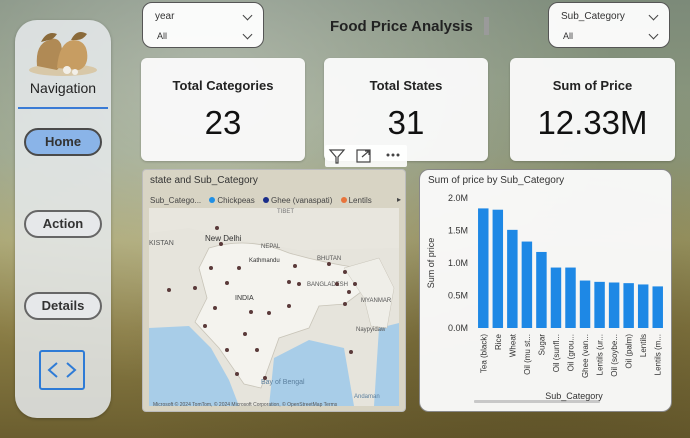 The height and width of the screenshot is (438, 690). I want to click on map-label: Bay of Bengal, so click(283, 382).